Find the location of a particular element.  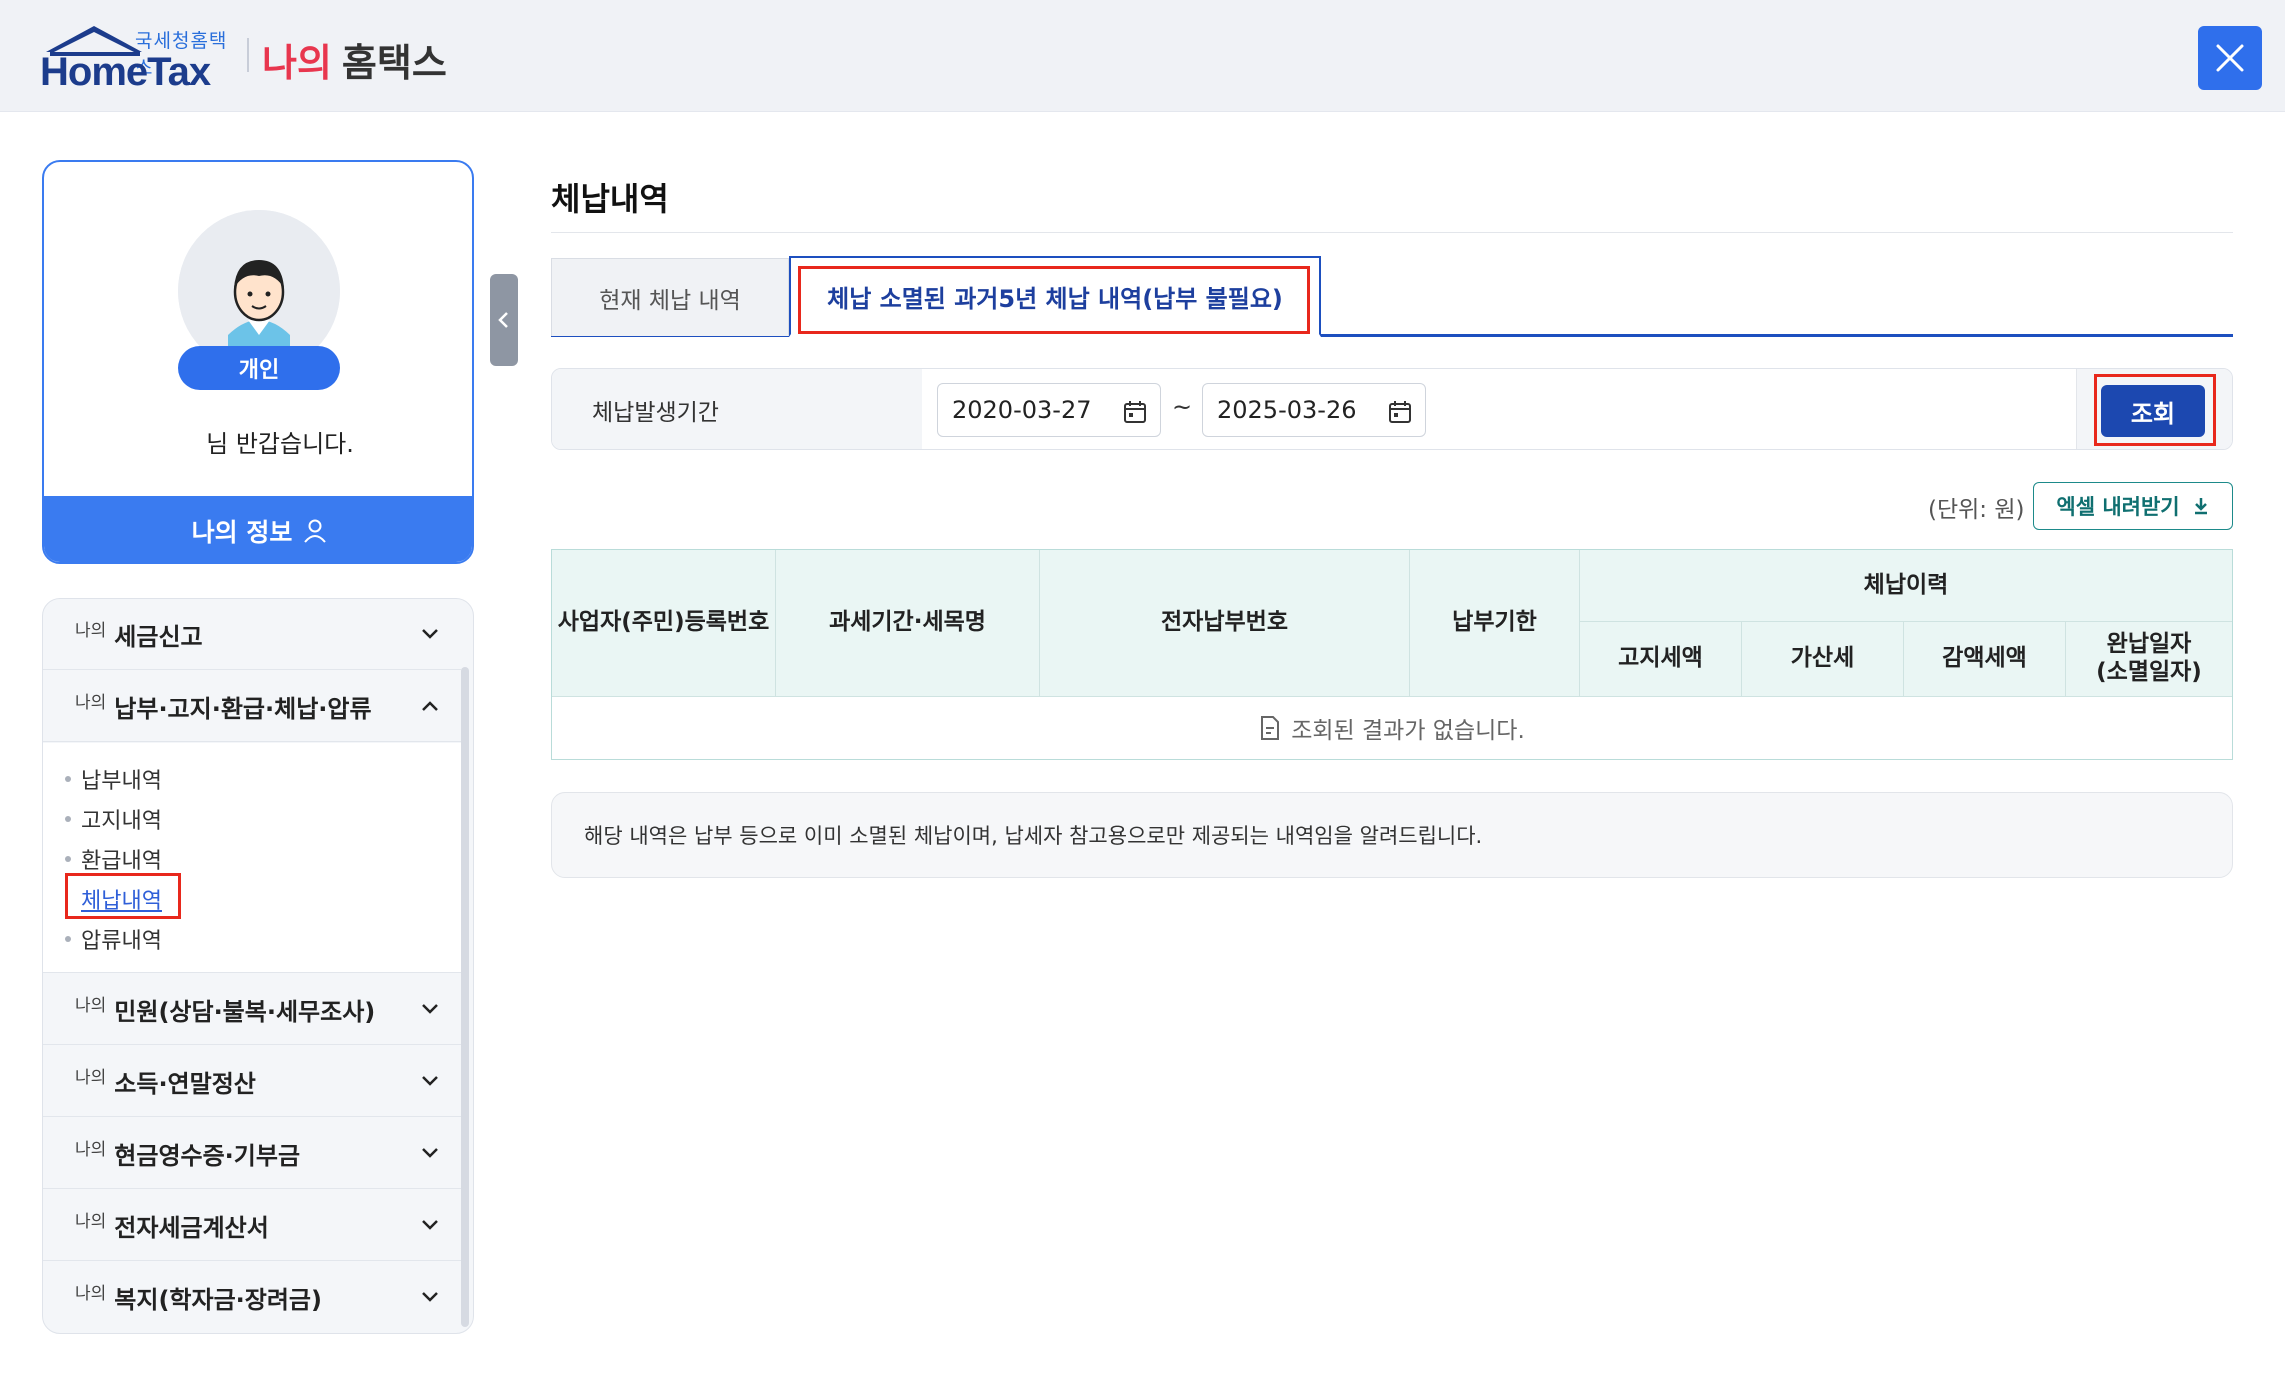

person-icon is located at coordinates (315, 531).